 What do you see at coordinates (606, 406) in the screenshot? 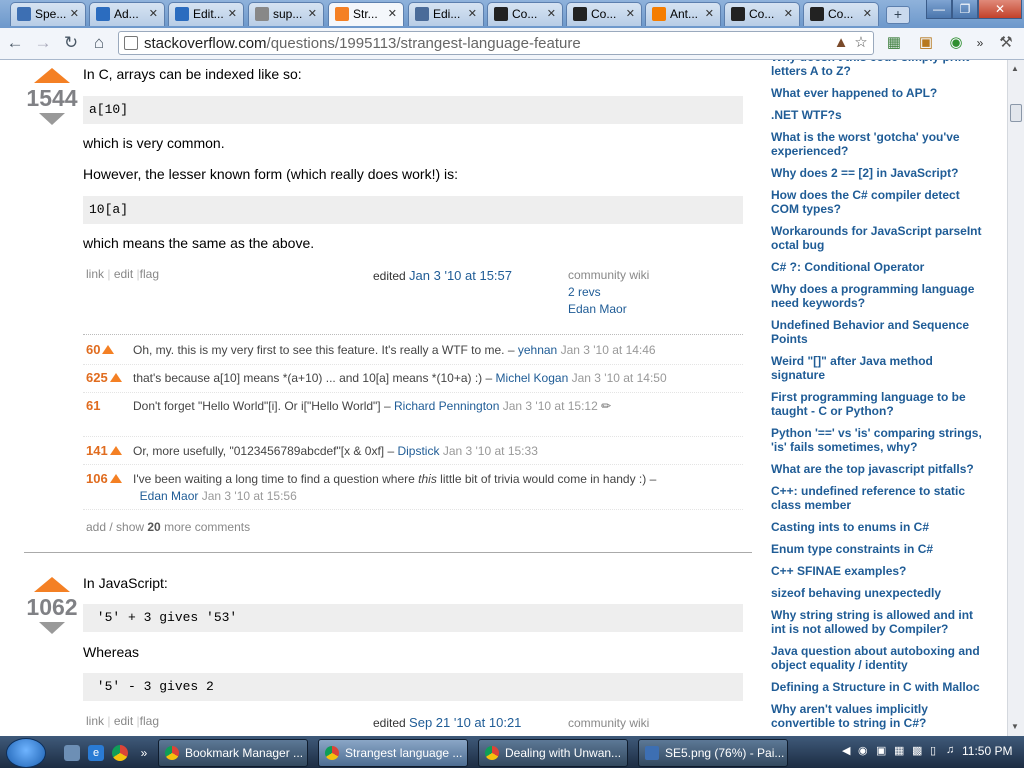
I see `edit-pencil-icon: ✏` at bounding box center [606, 406].